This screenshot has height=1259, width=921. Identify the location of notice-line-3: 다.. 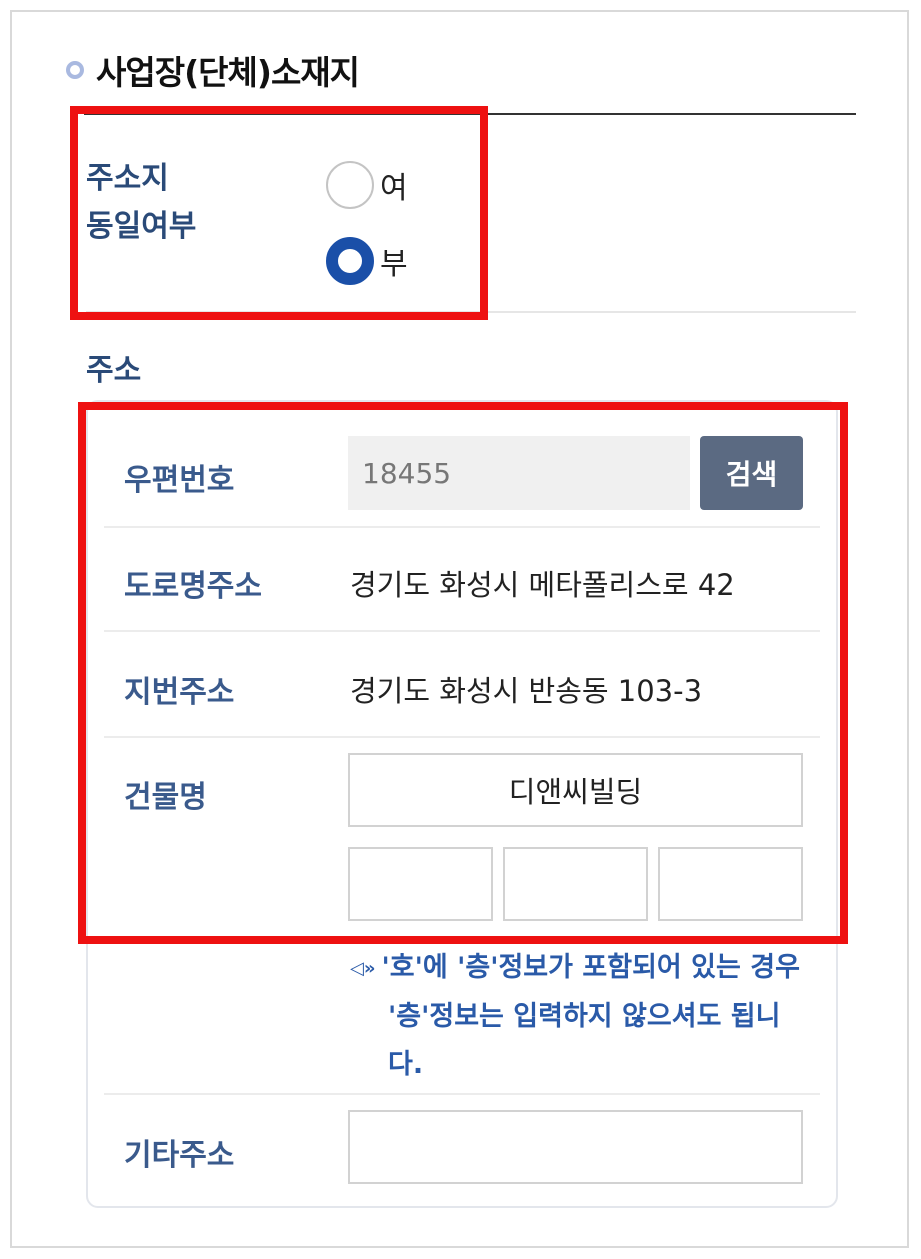
(406, 1064).